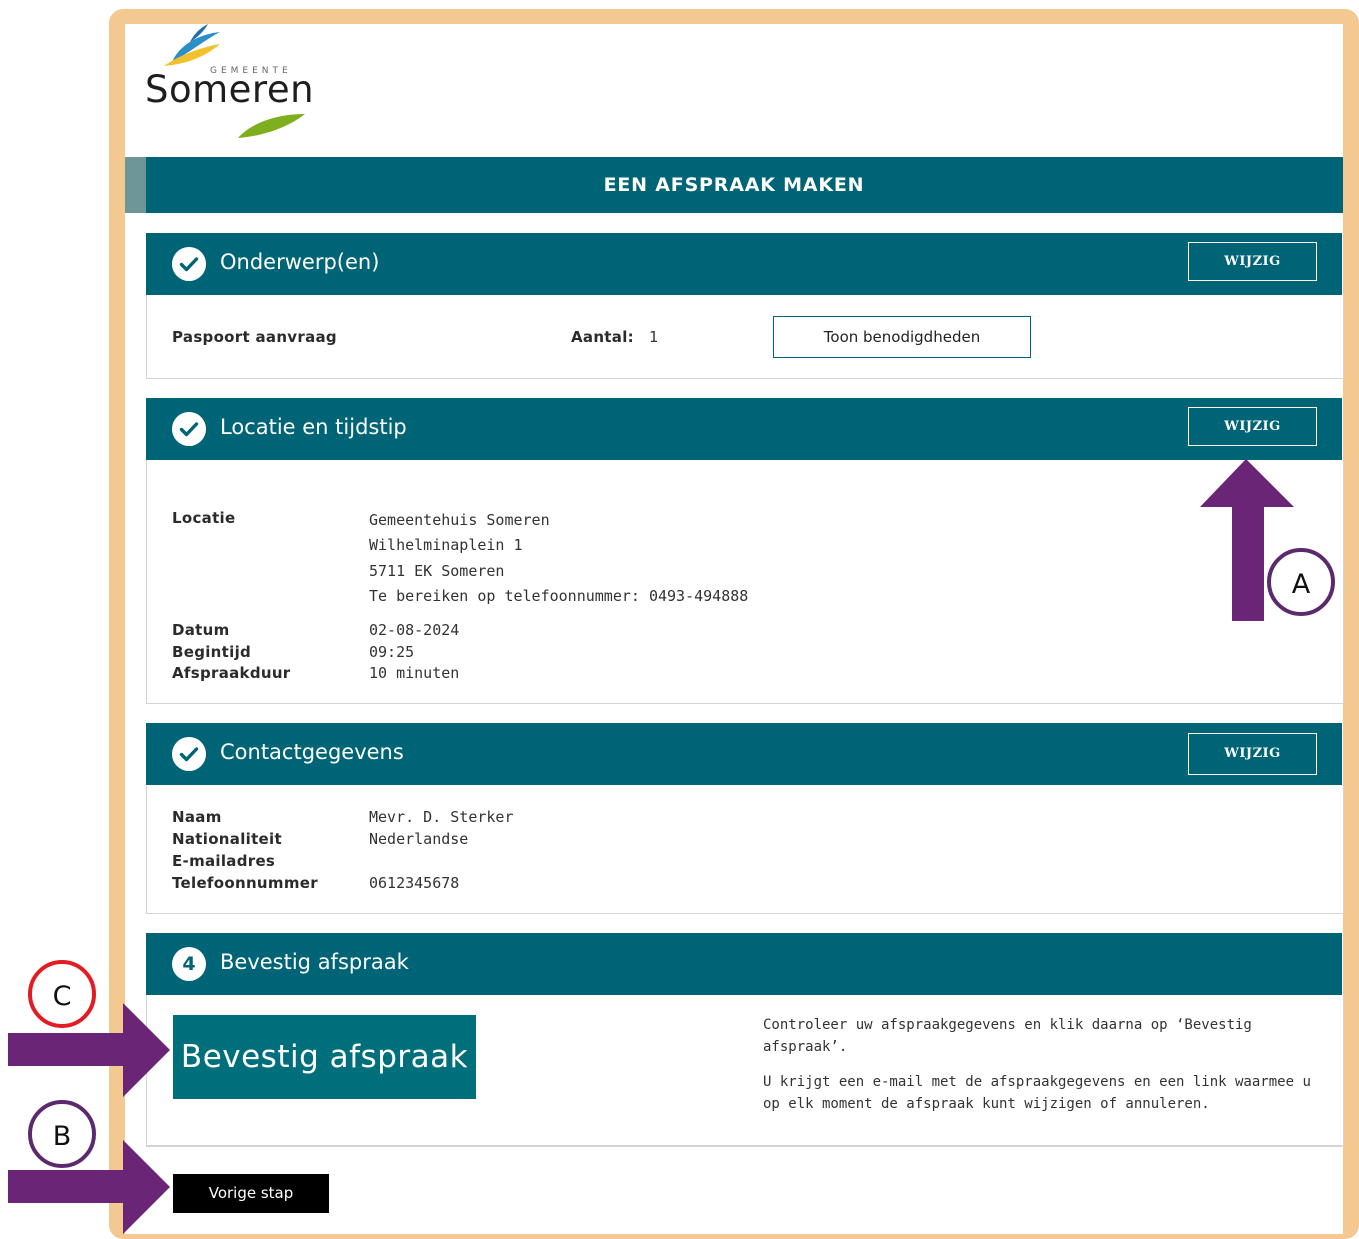 The width and height of the screenshot is (1359, 1239). I want to click on location-line: Wilhelminaplein 1, so click(446, 545).